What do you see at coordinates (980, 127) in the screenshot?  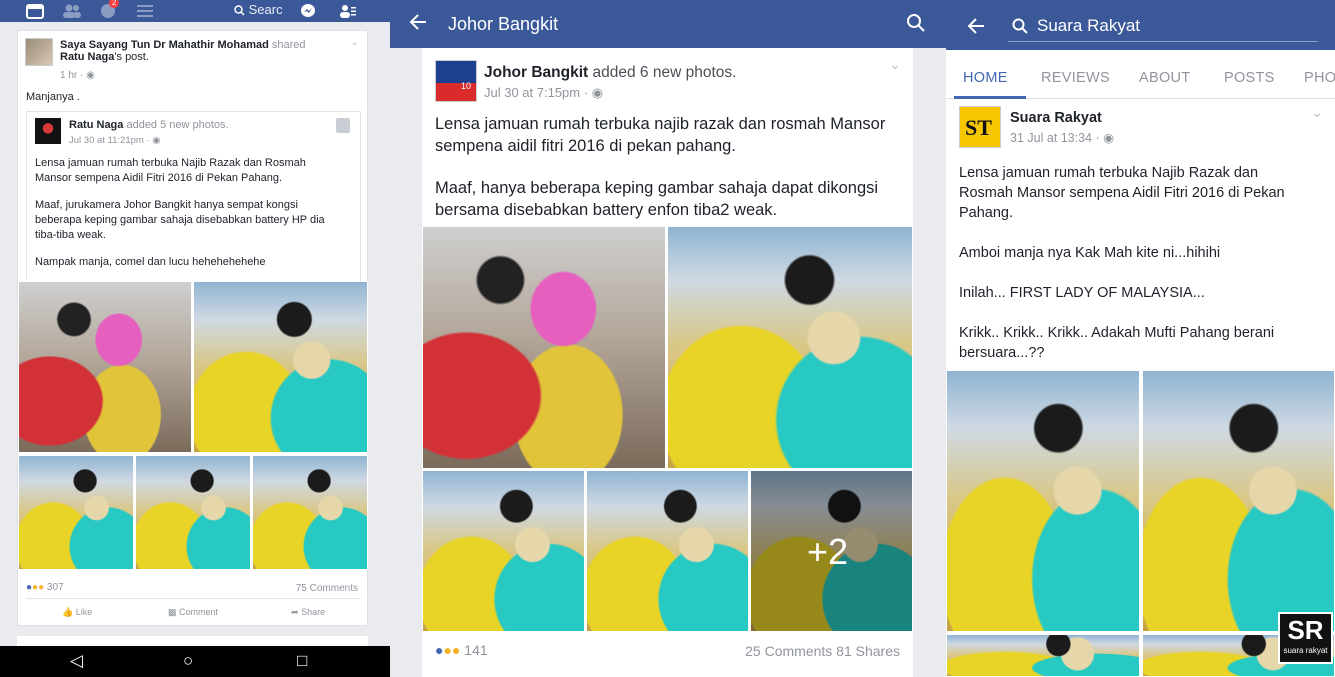 I see `page-avatar: ST` at bounding box center [980, 127].